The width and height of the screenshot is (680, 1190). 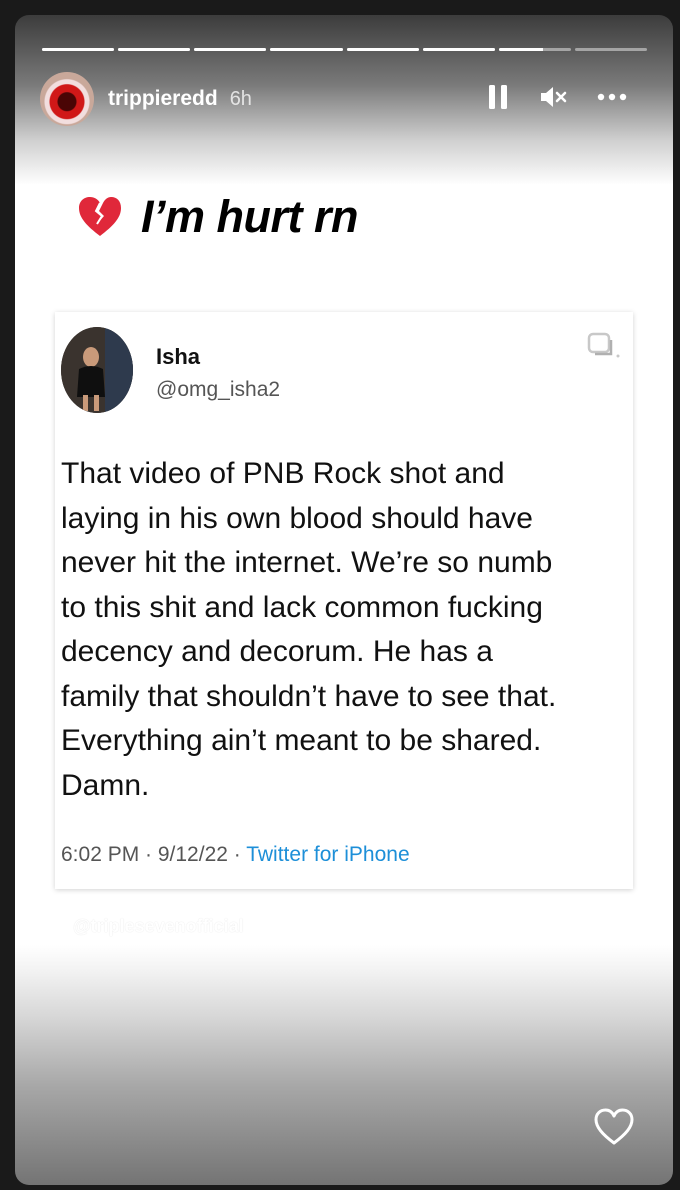 What do you see at coordinates (158, 926) in the screenshot?
I see `watermark: @tripleseven​official` at bounding box center [158, 926].